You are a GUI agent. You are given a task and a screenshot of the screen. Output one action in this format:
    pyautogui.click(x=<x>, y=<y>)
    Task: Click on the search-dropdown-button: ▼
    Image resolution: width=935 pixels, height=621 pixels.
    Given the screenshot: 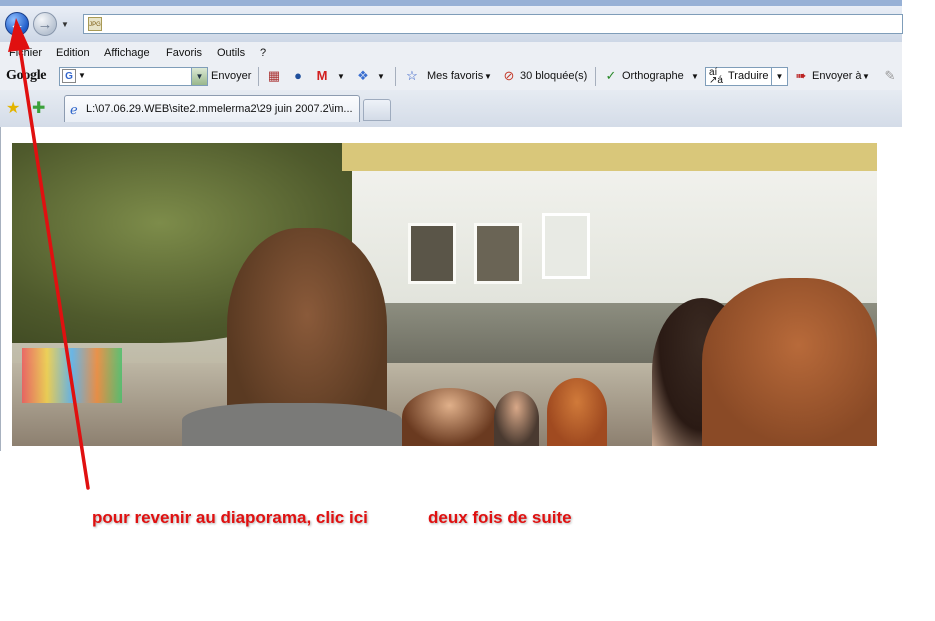 What is the action you would take?
    pyautogui.click(x=199, y=76)
    